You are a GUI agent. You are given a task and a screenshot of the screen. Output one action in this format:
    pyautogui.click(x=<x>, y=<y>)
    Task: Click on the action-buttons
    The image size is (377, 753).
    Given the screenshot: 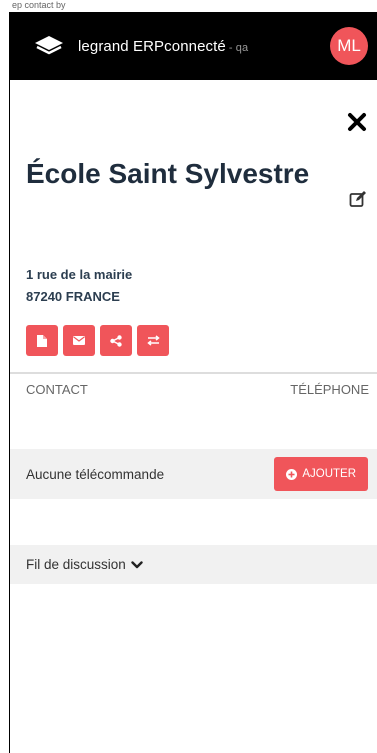 What is the action you would take?
    pyautogui.click(x=97, y=340)
    